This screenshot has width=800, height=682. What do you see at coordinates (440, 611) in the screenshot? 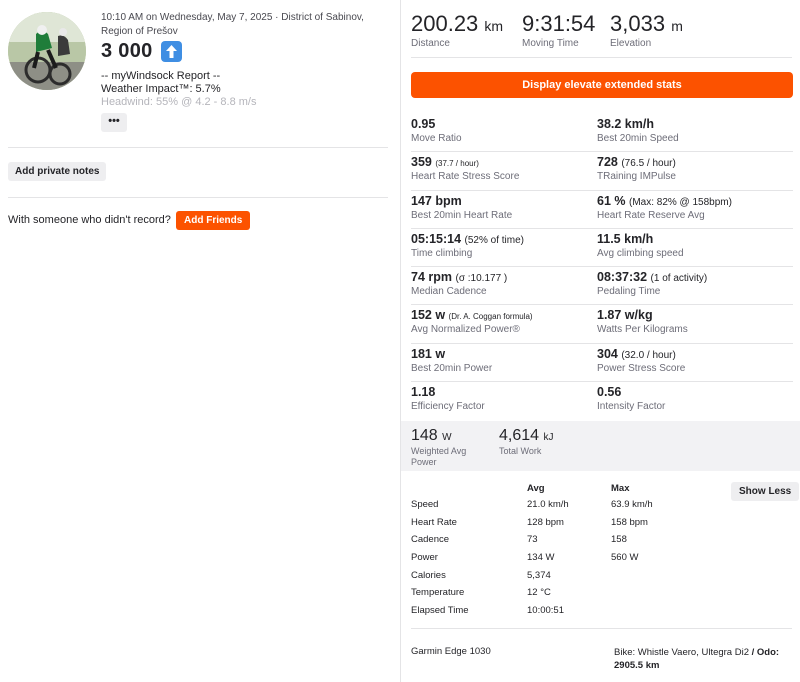
I see `row-label: Elapsed Time` at bounding box center [440, 611].